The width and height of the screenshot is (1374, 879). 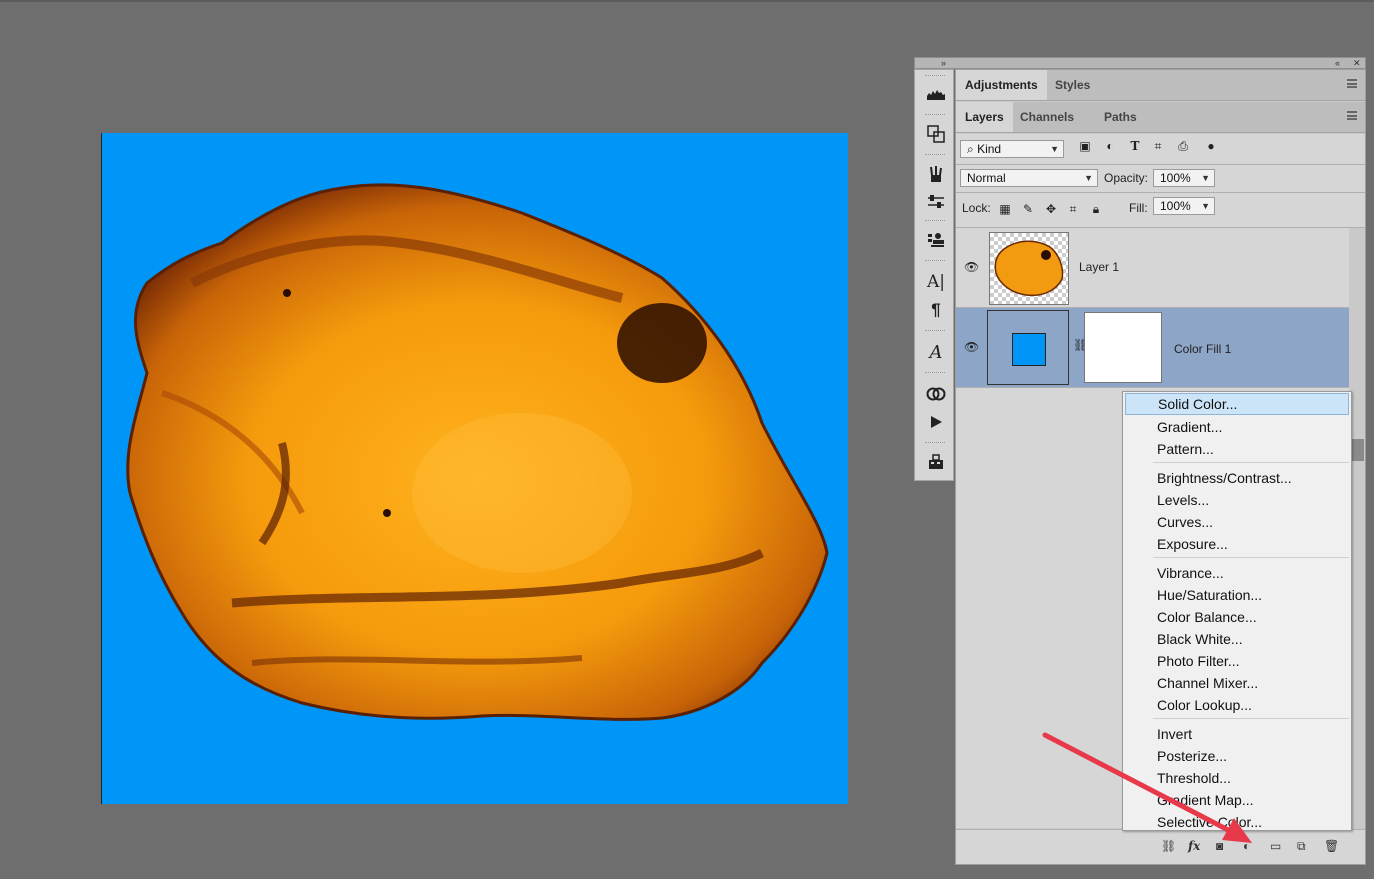 I want to click on filter-smart-object-icon: ⎙, so click(x=1183, y=146).